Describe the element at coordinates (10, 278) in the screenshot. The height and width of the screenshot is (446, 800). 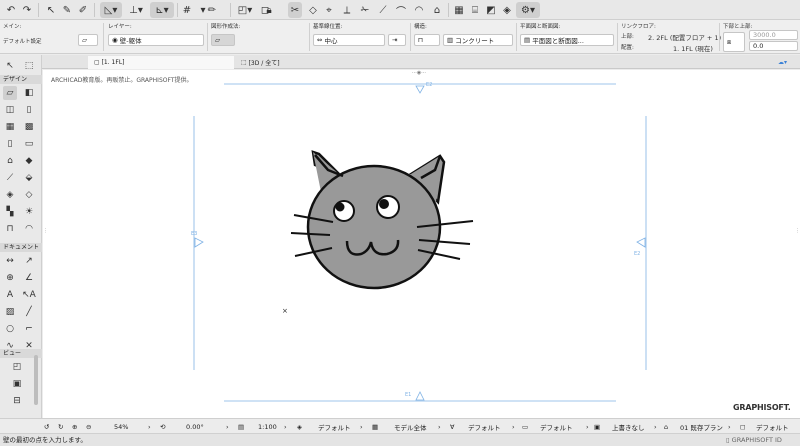
I see `radial-dimension-tool-icon: ⊕` at that location.